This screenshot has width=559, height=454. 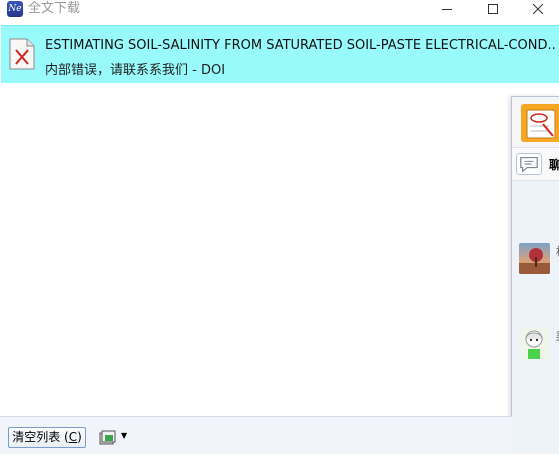 I want to click on anime-avatar, so click(x=534, y=343).